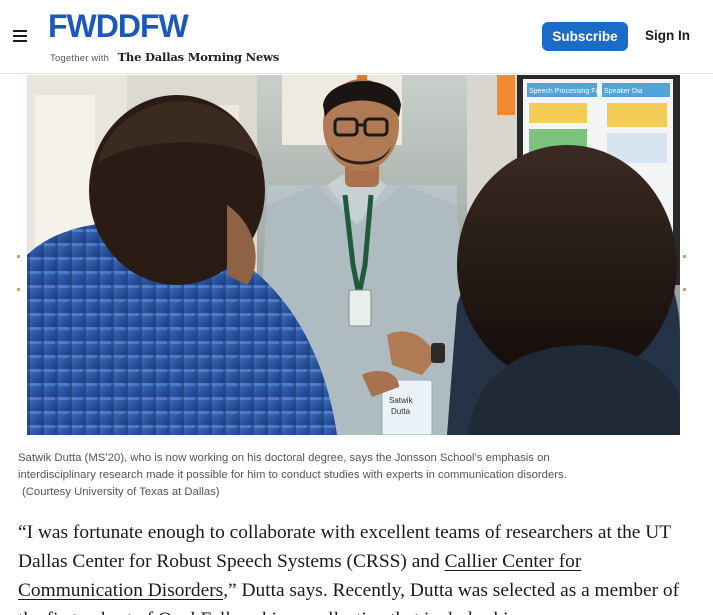 This screenshot has height=615, width=713. Describe the element at coordinates (623, 91) in the screenshot. I see `poster-heading-right: Speaker Dia` at that location.